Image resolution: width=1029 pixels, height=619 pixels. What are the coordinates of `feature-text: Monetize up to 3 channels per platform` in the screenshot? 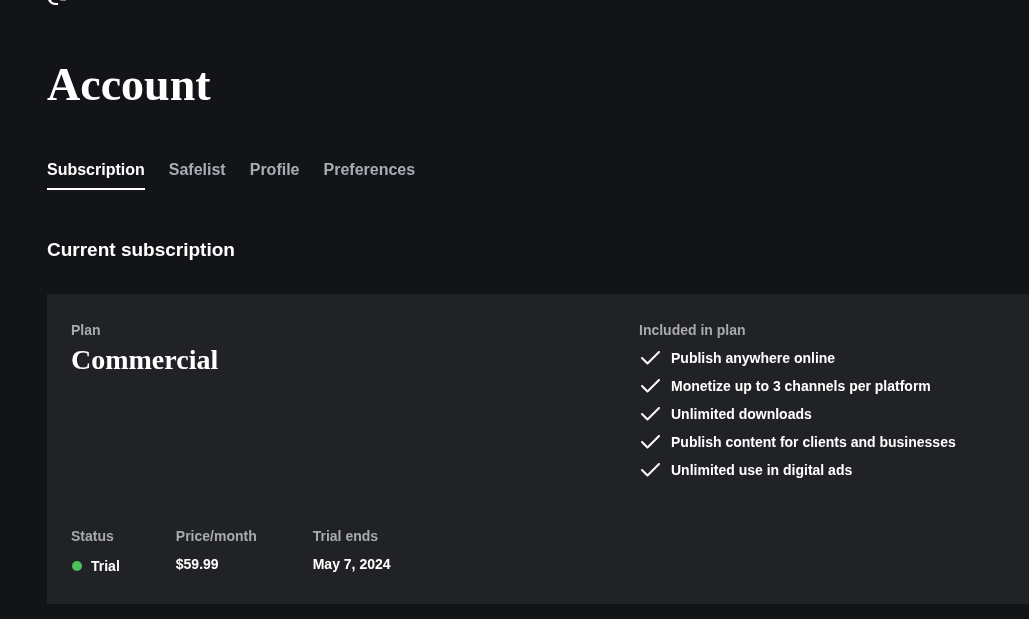 It's located at (801, 386).